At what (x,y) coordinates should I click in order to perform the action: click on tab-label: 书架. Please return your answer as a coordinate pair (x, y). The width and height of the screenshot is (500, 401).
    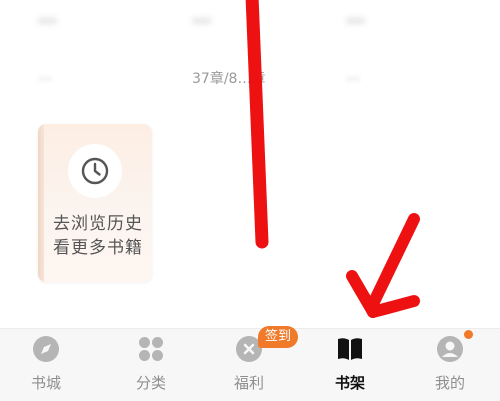
    Looking at the image, I should click on (349, 383).